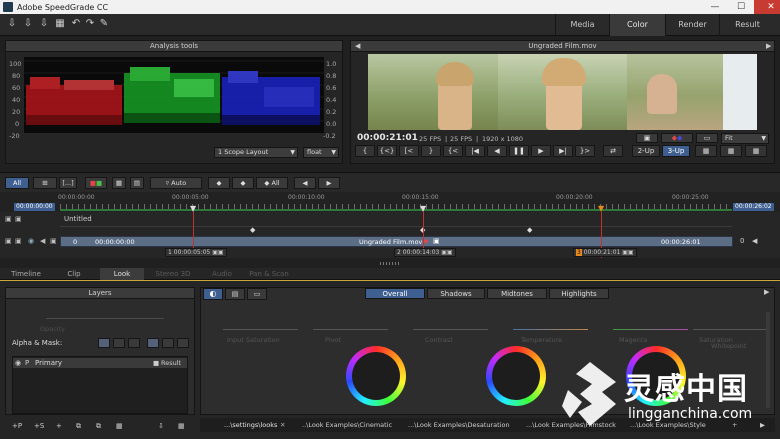 This screenshot has height=439, width=780. Describe the element at coordinates (17, 426) in the screenshot. I see `add-primary-button: +P` at that location.